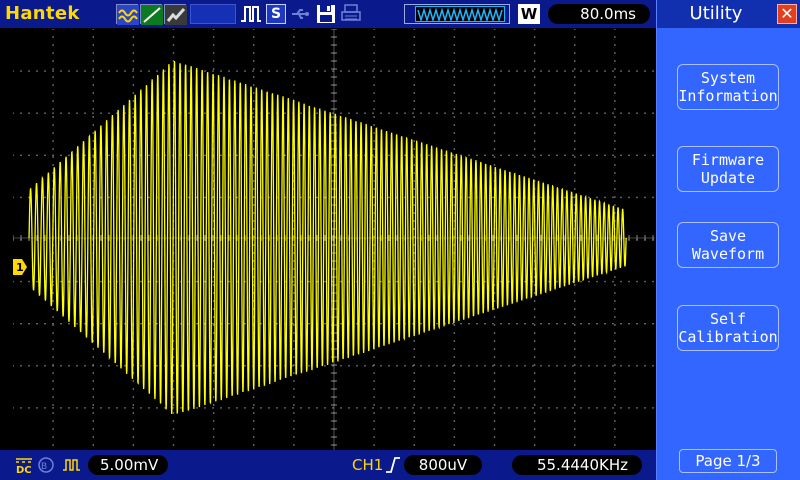 This screenshot has height=480, width=800. I want to click on rising-edge-icon, so click(393, 465).